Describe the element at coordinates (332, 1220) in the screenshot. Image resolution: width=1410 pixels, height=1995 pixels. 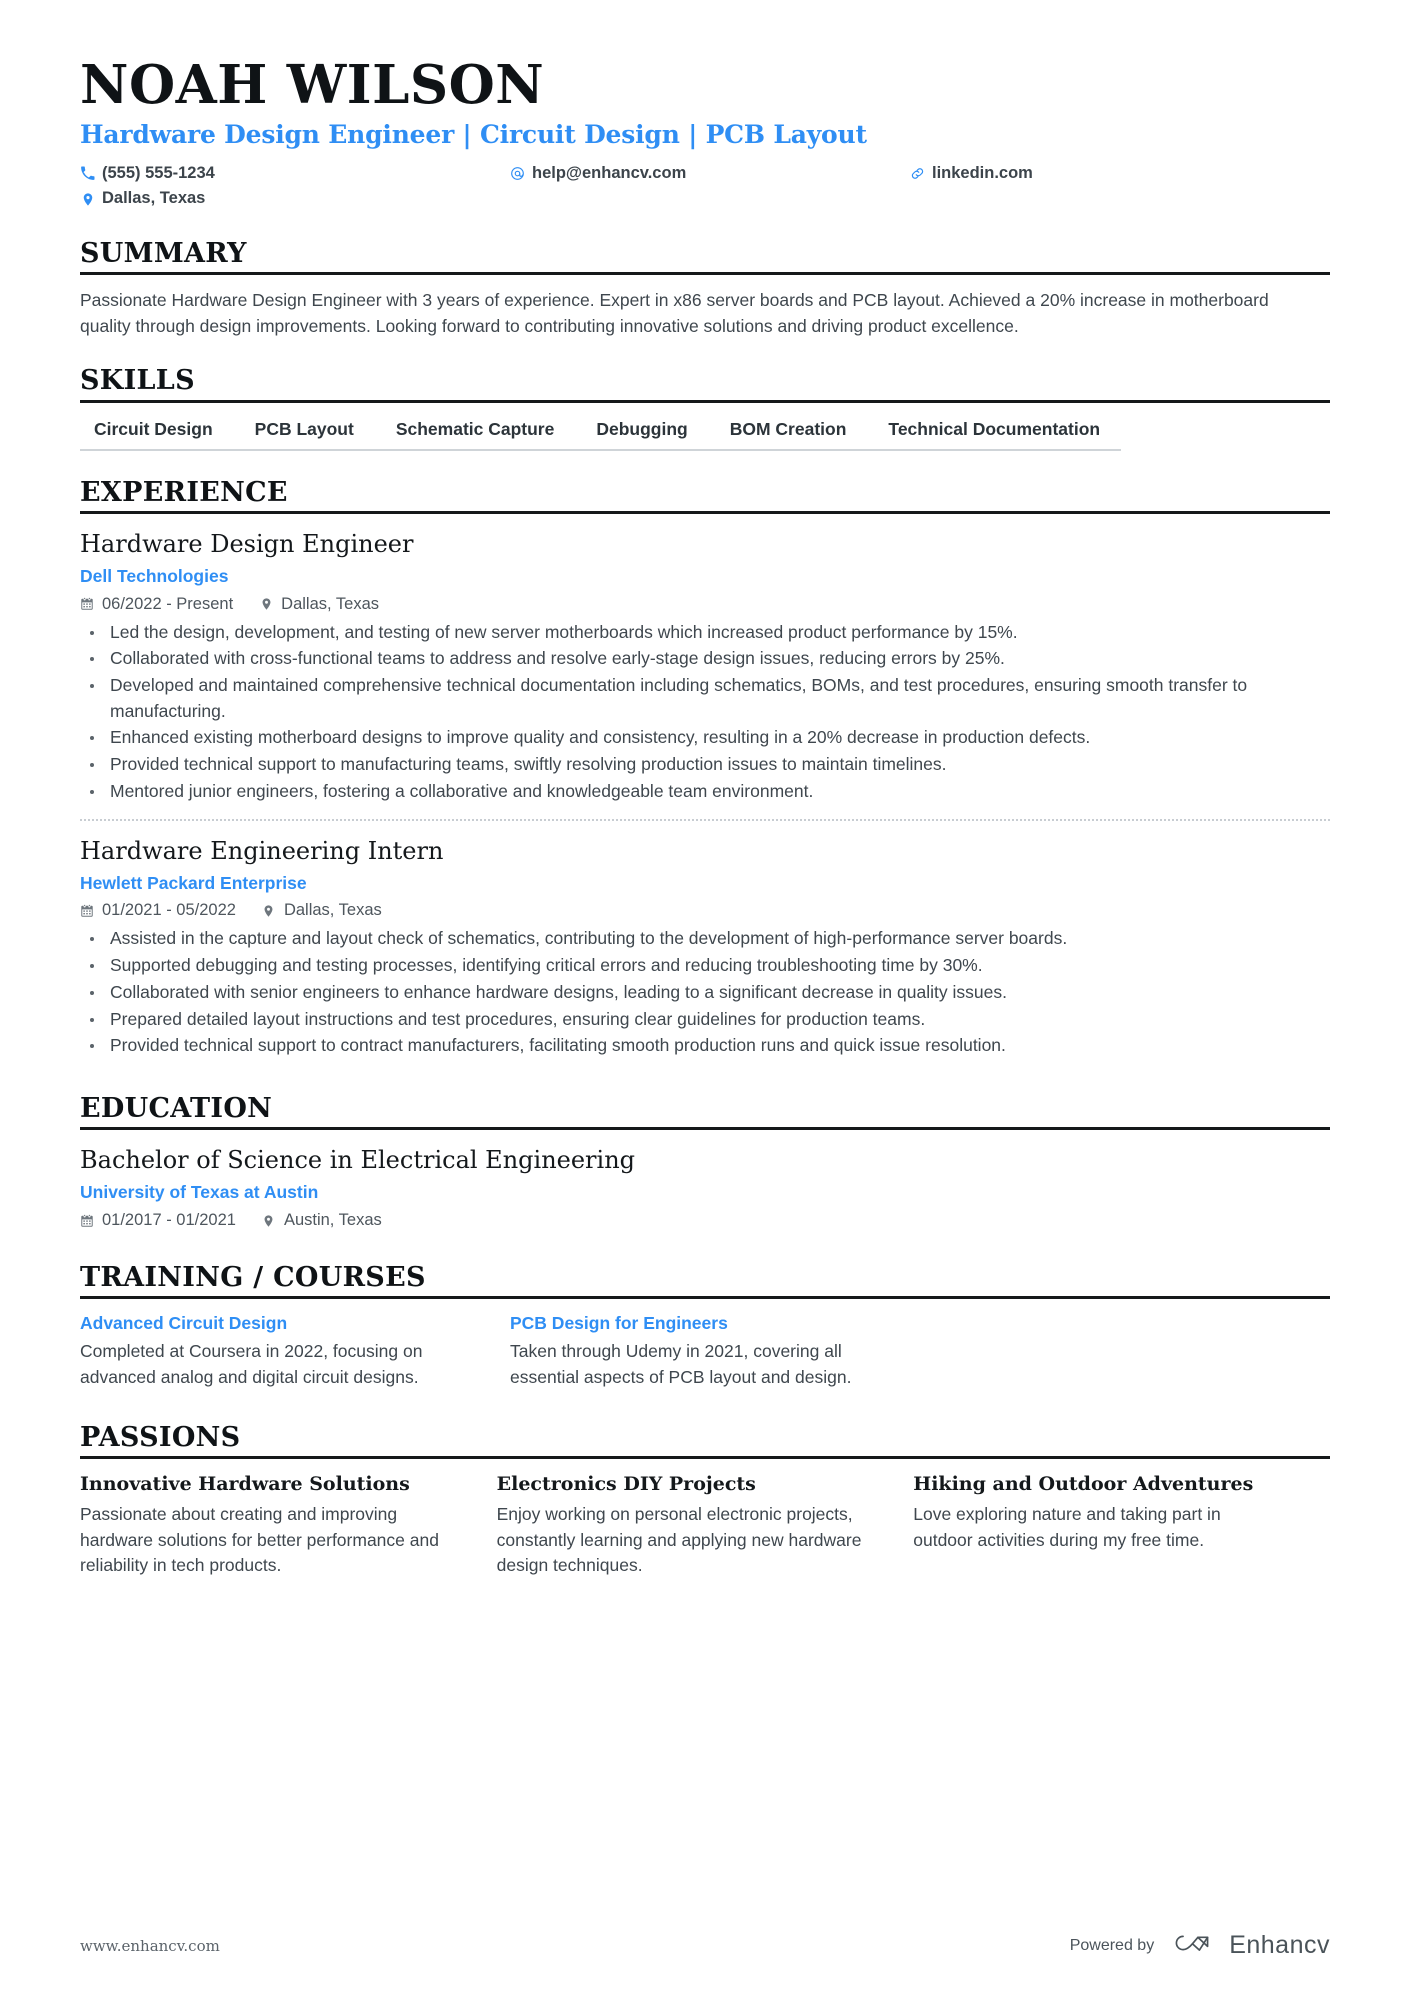
I see `education-location-text: Austin, Texas` at that location.